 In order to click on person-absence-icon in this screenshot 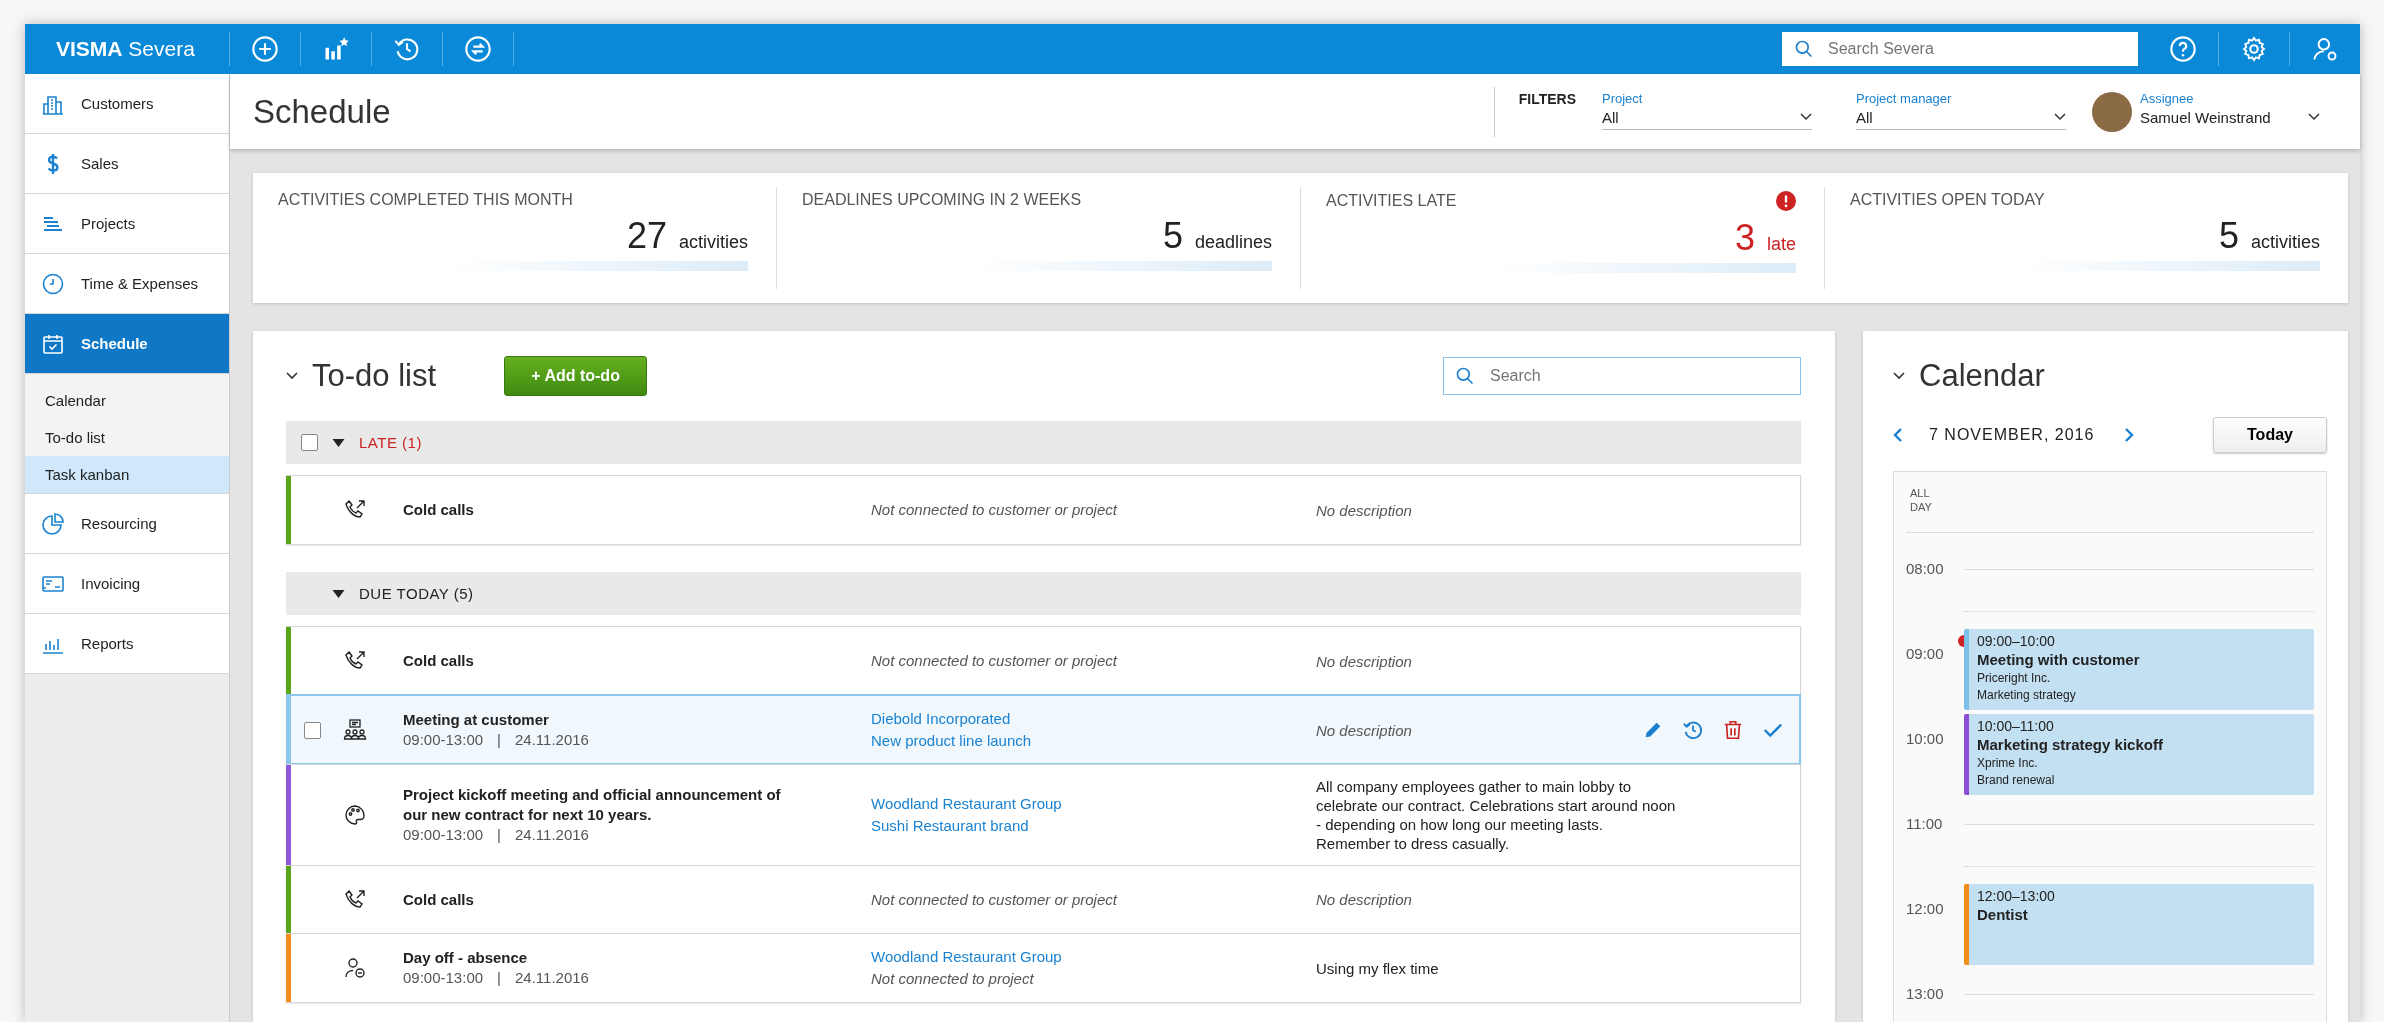, I will do `click(355, 968)`.